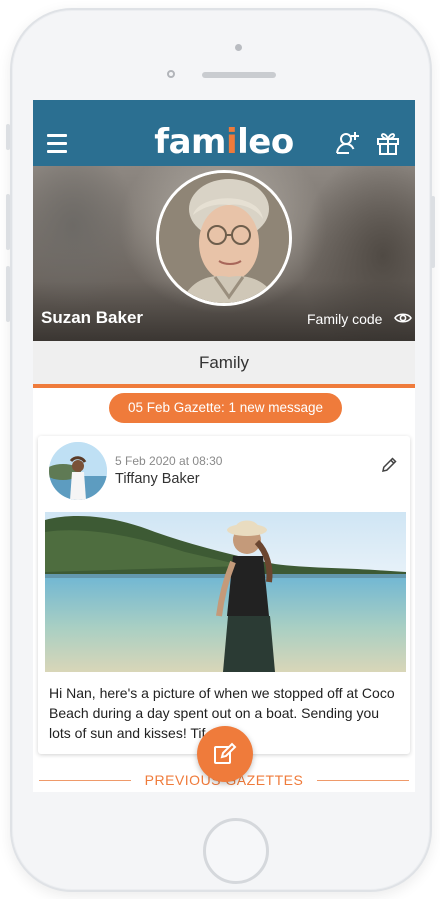 This screenshot has width=440, height=899. I want to click on compose-button, so click(225, 754).